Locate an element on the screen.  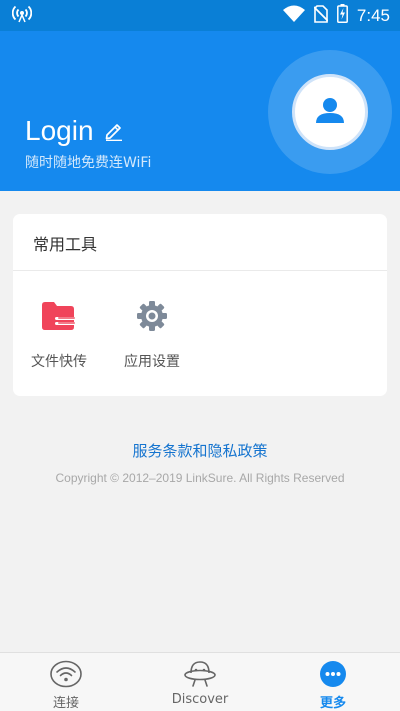
divider is located at coordinates (200, 270).